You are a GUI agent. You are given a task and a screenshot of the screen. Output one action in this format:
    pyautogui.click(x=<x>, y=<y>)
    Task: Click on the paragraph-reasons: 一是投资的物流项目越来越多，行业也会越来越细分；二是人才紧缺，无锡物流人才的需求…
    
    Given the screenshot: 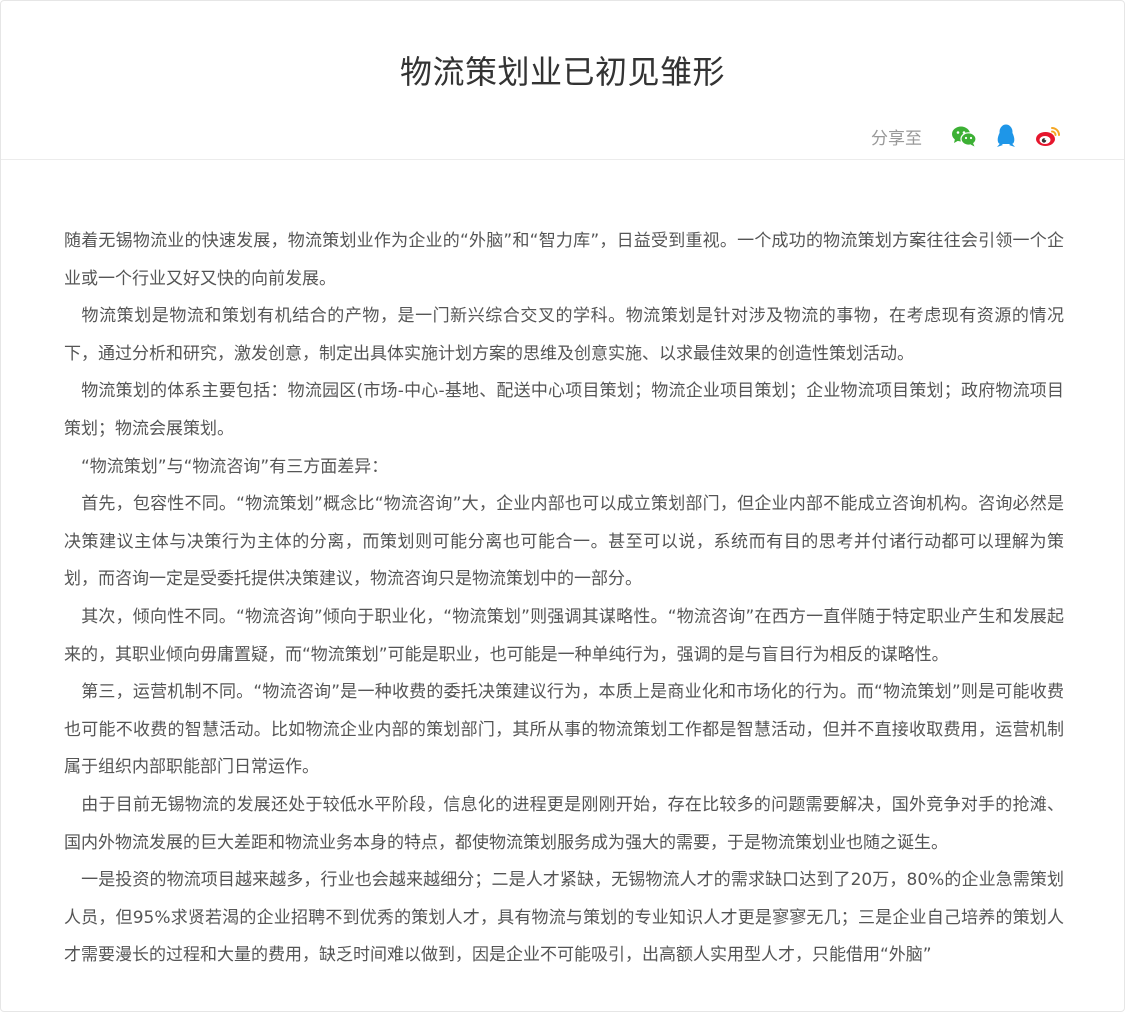 What is the action you would take?
    pyautogui.click(x=564, y=918)
    